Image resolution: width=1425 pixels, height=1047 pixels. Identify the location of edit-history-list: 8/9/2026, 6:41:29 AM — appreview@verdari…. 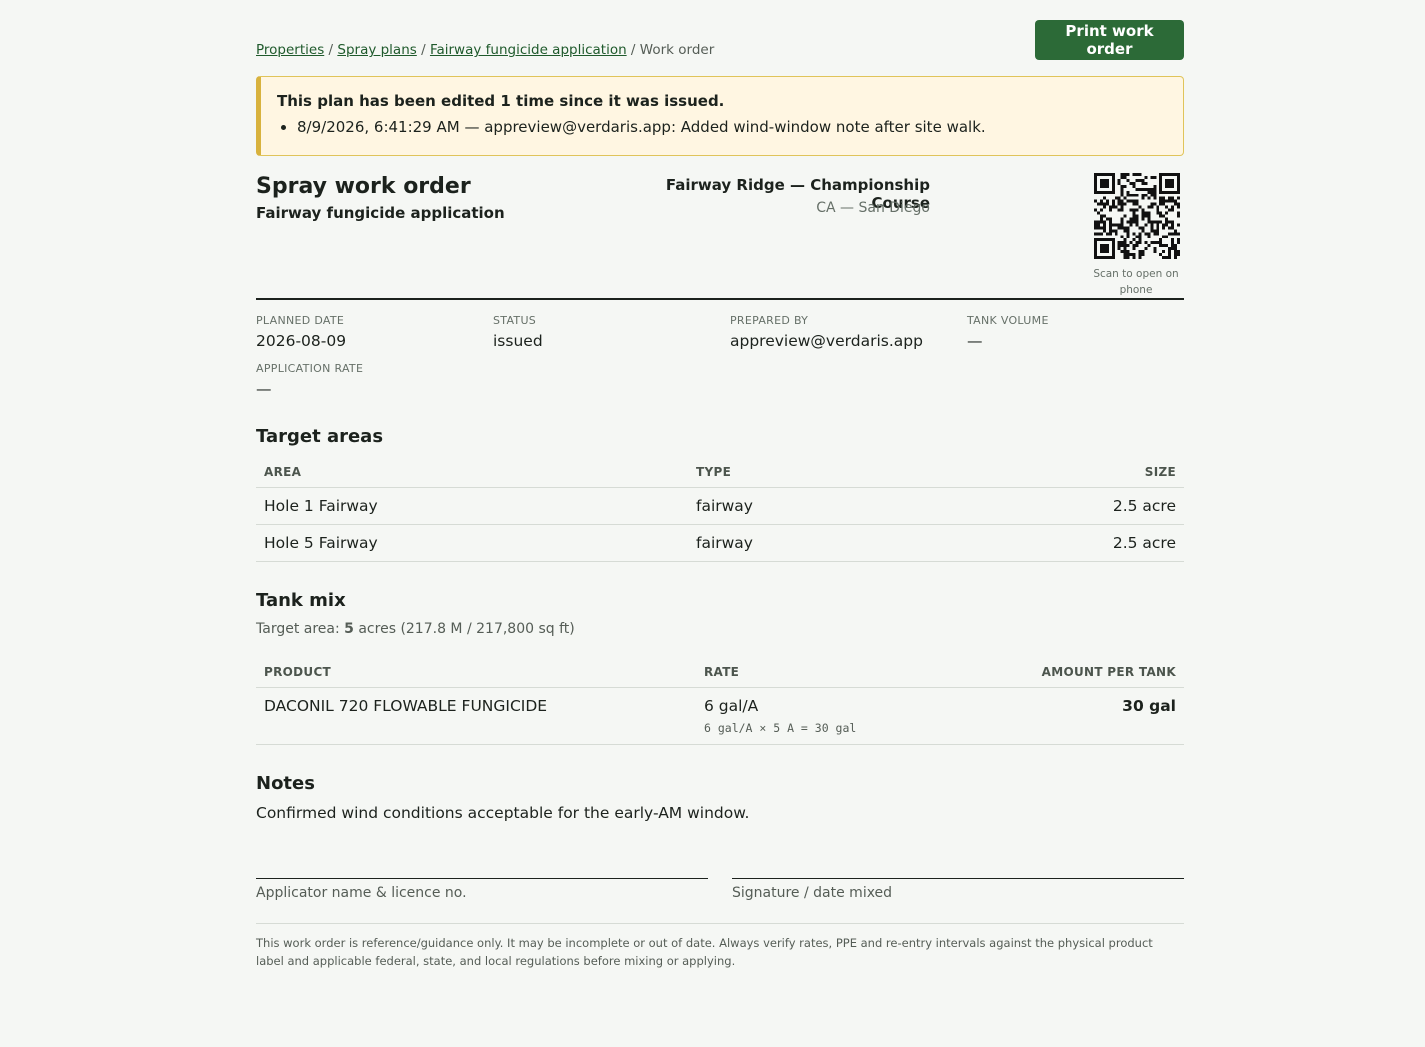
(722, 127).